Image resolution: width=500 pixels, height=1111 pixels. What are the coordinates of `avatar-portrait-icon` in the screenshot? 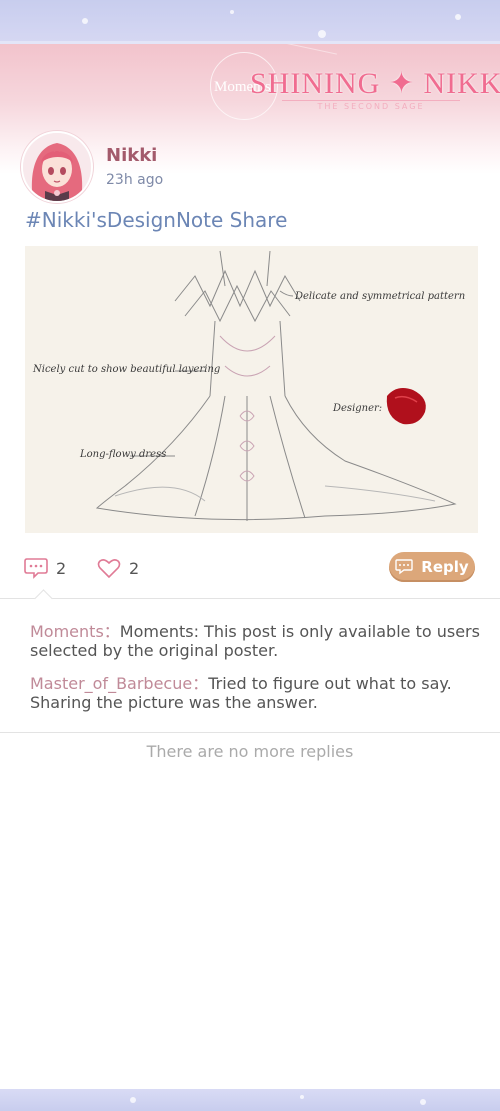 It's located at (57, 167).